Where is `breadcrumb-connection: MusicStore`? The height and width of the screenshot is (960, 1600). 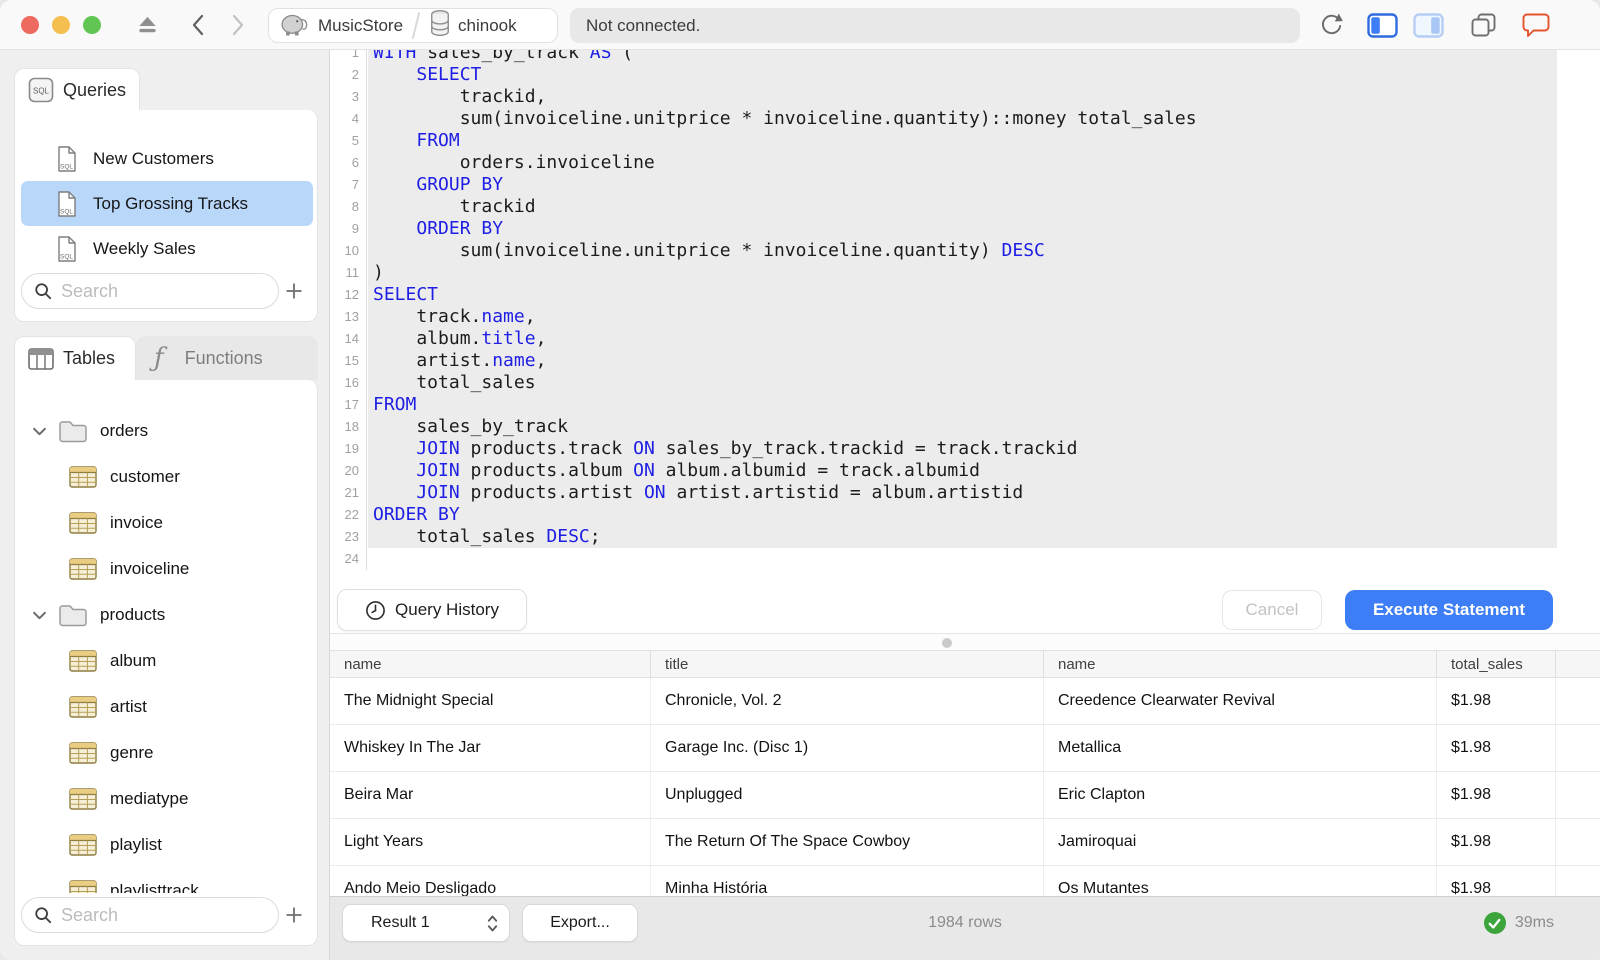
breadcrumb-connection: MusicStore is located at coordinates (341, 26).